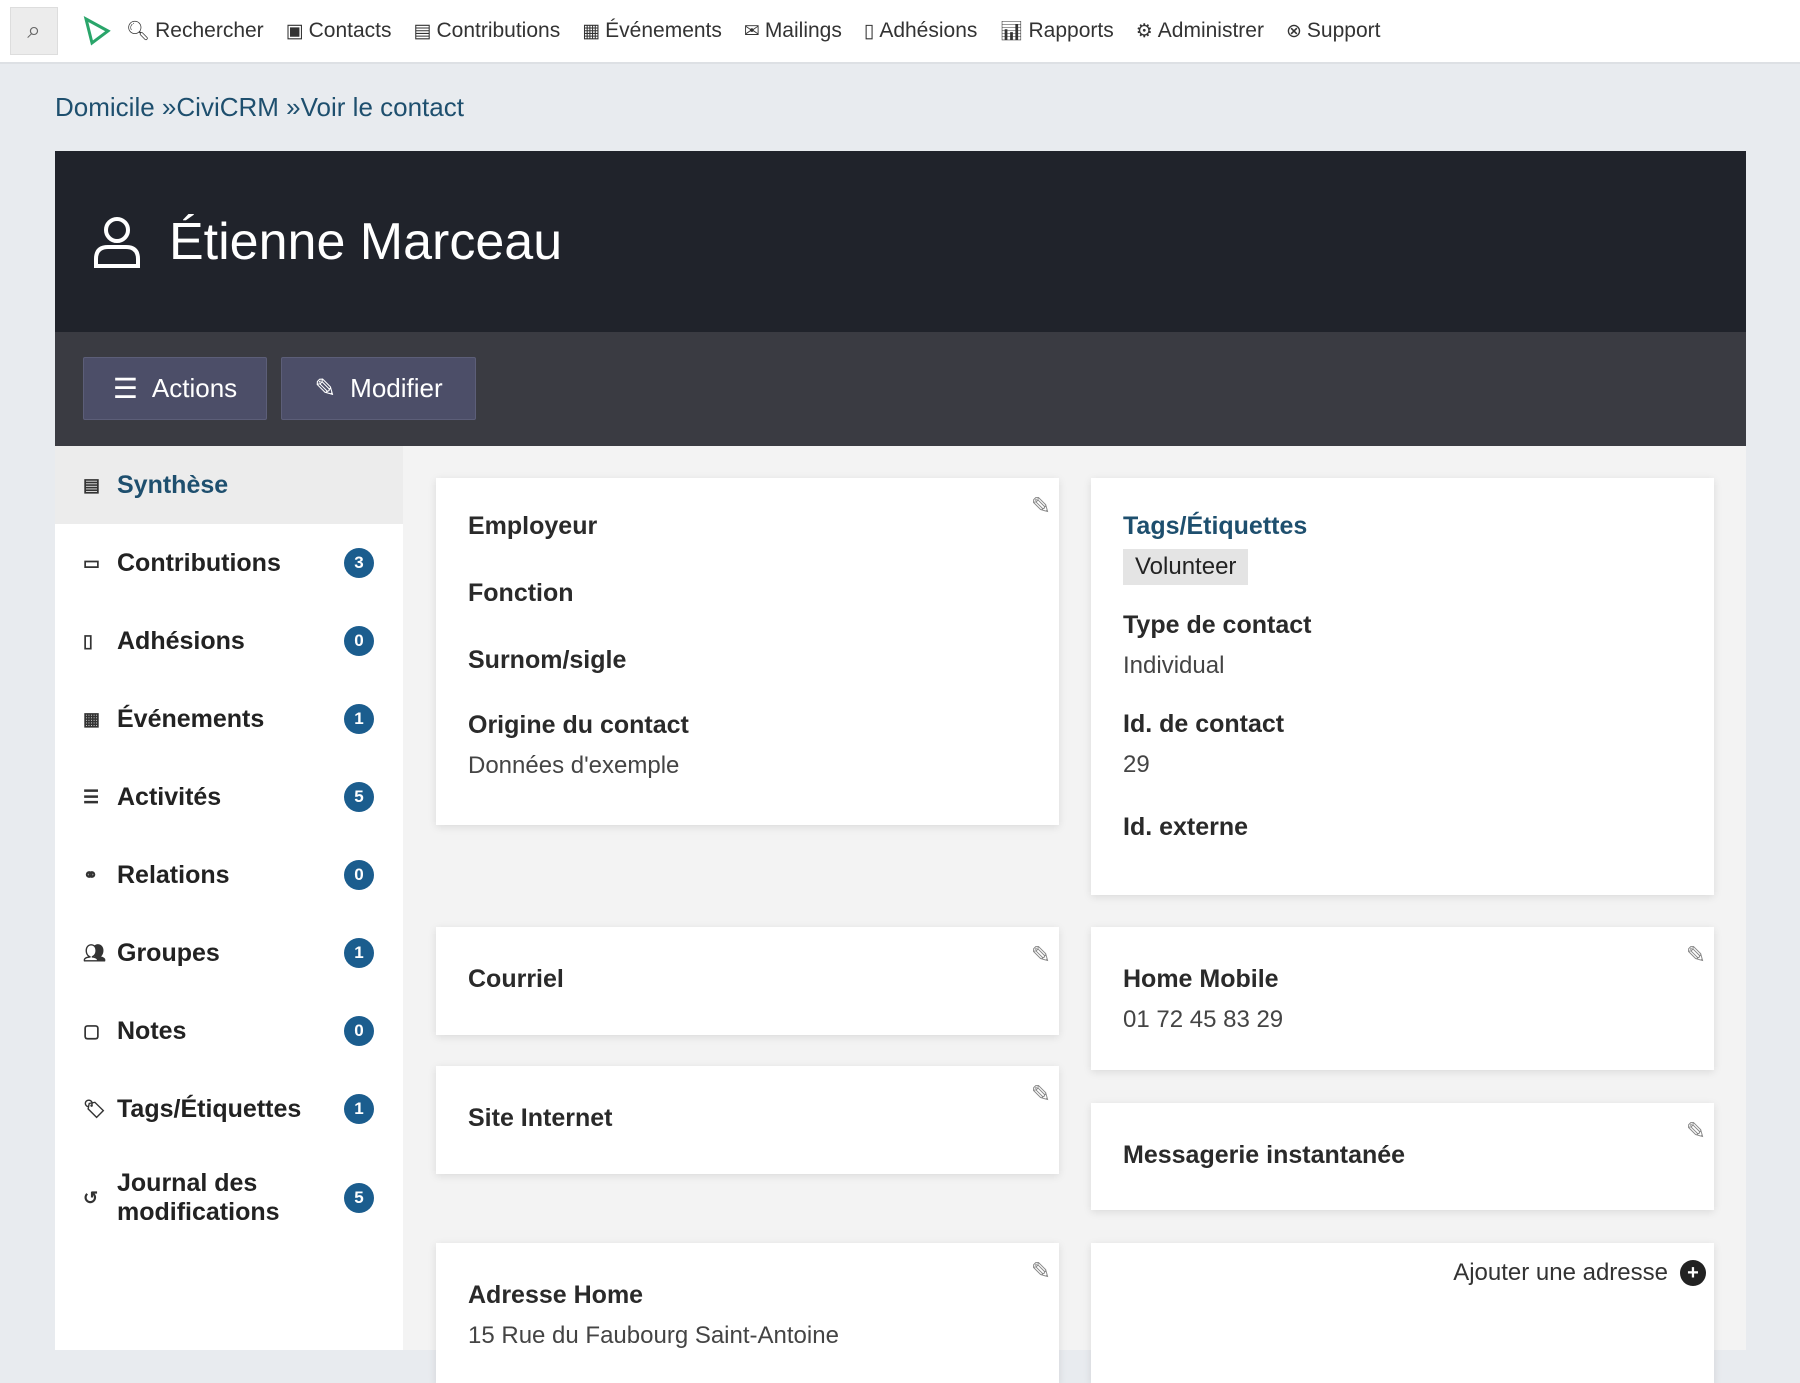  Describe the element at coordinates (91, 874) in the screenshot. I see `handshake-icon: ⚭` at that location.